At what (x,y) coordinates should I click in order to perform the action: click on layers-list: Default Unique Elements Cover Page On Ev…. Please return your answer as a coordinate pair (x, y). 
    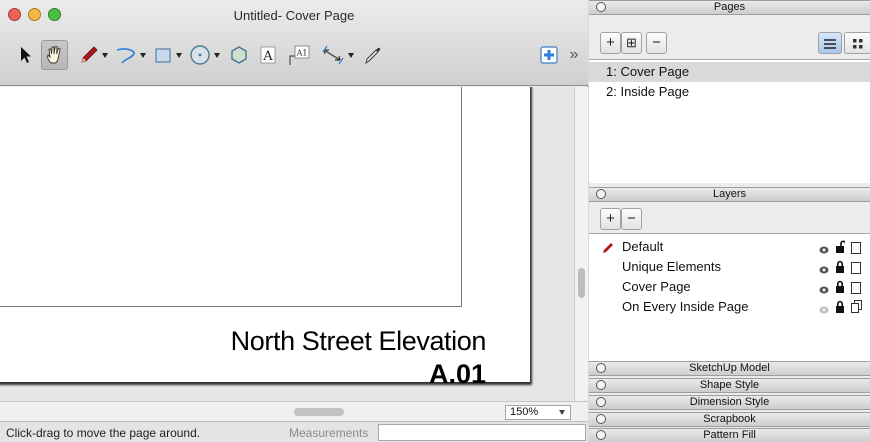
    Looking at the image, I should click on (729, 297).